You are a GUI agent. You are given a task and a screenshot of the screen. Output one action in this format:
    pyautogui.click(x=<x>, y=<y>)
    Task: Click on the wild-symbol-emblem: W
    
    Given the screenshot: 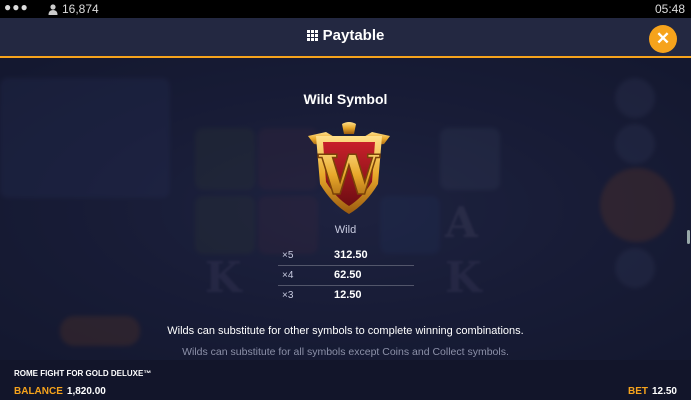 What is the action you would take?
    pyautogui.click(x=349, y=168)
    